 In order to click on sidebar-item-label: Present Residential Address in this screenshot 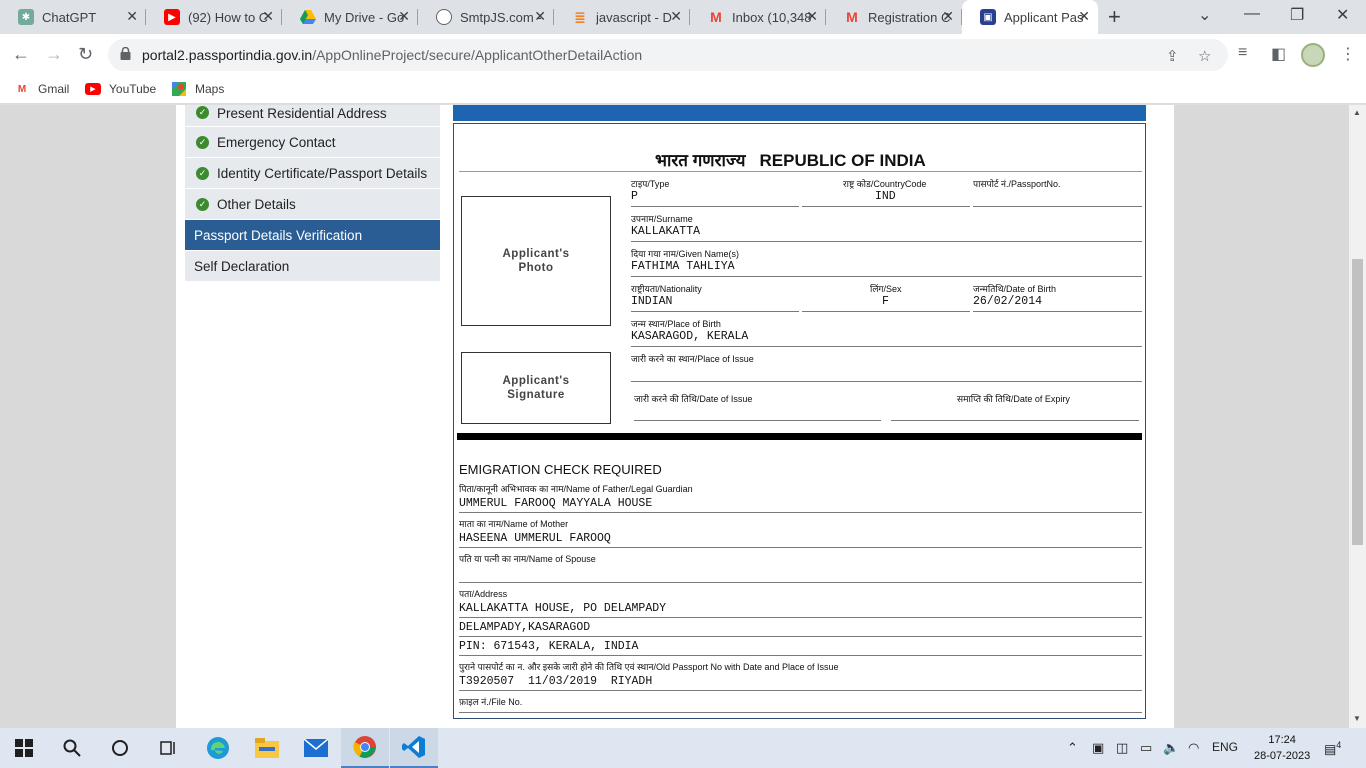, I will do `click(302, 113)`.